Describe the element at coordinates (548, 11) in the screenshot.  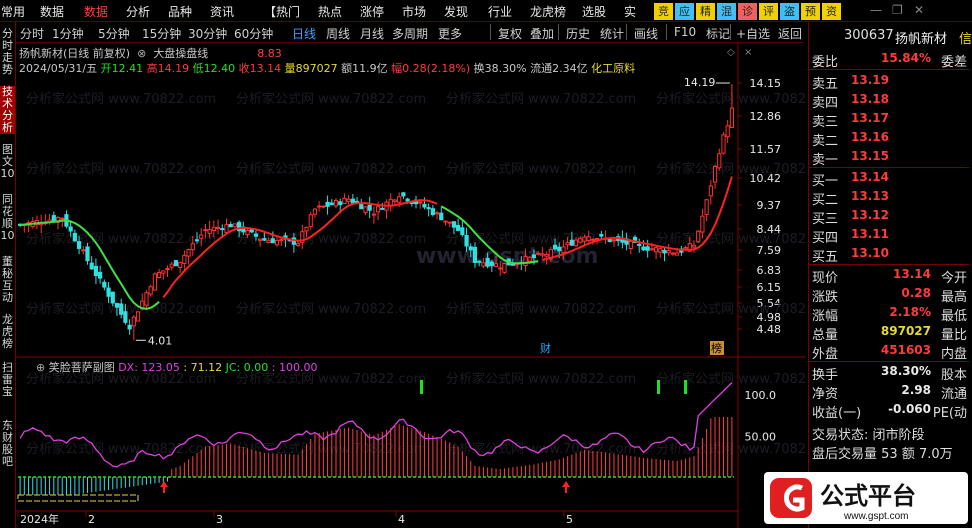
I see `top-menu-item: 龙虎榜` at that location.